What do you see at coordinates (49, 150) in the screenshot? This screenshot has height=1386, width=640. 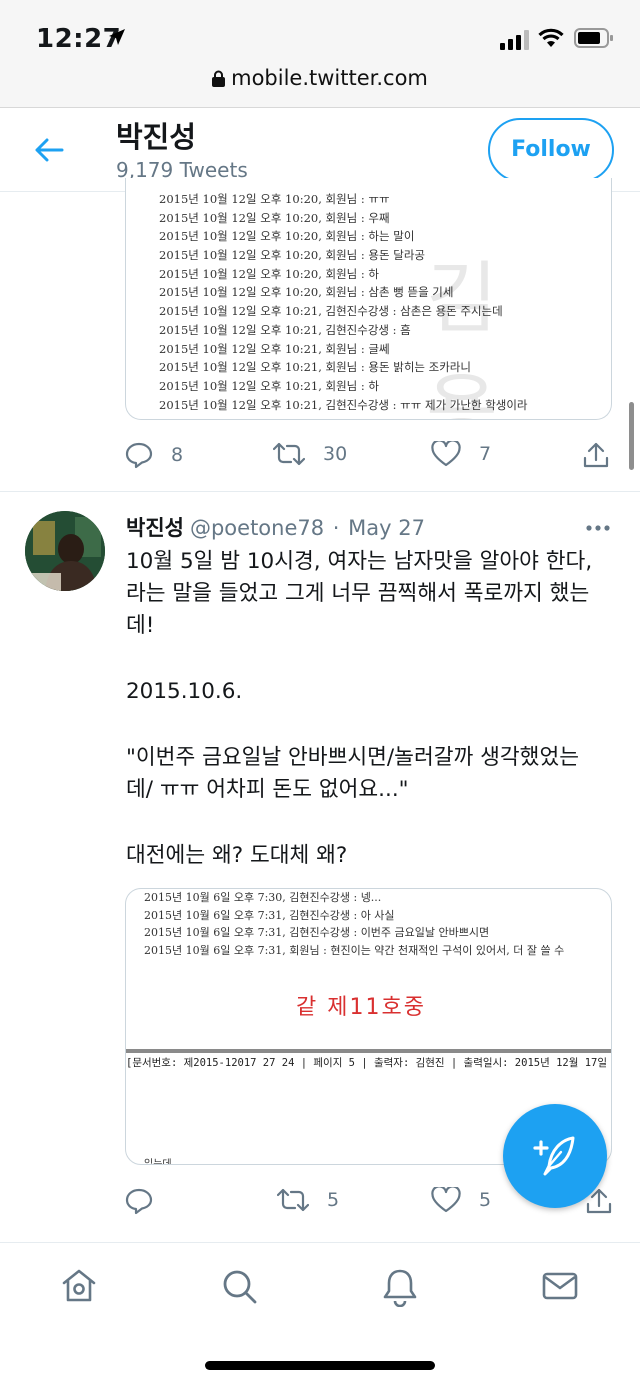 I see `back-arrow-icon` at bounding box center [49, 150].